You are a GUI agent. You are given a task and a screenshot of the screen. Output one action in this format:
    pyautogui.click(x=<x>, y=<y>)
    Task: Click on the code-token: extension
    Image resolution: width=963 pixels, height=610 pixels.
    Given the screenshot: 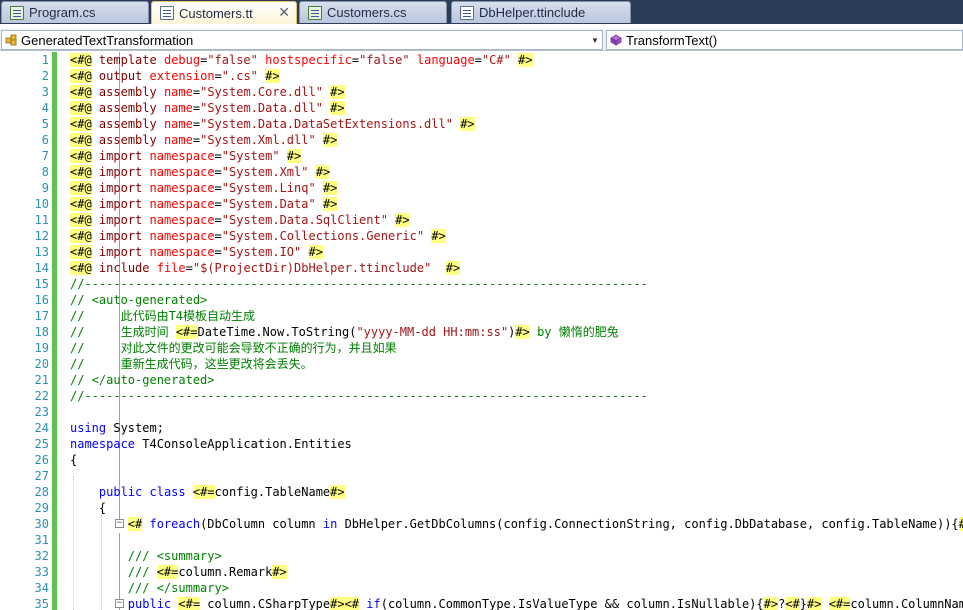 What is the action you would take?
    pyautogui.click(x=182, y=76)
    